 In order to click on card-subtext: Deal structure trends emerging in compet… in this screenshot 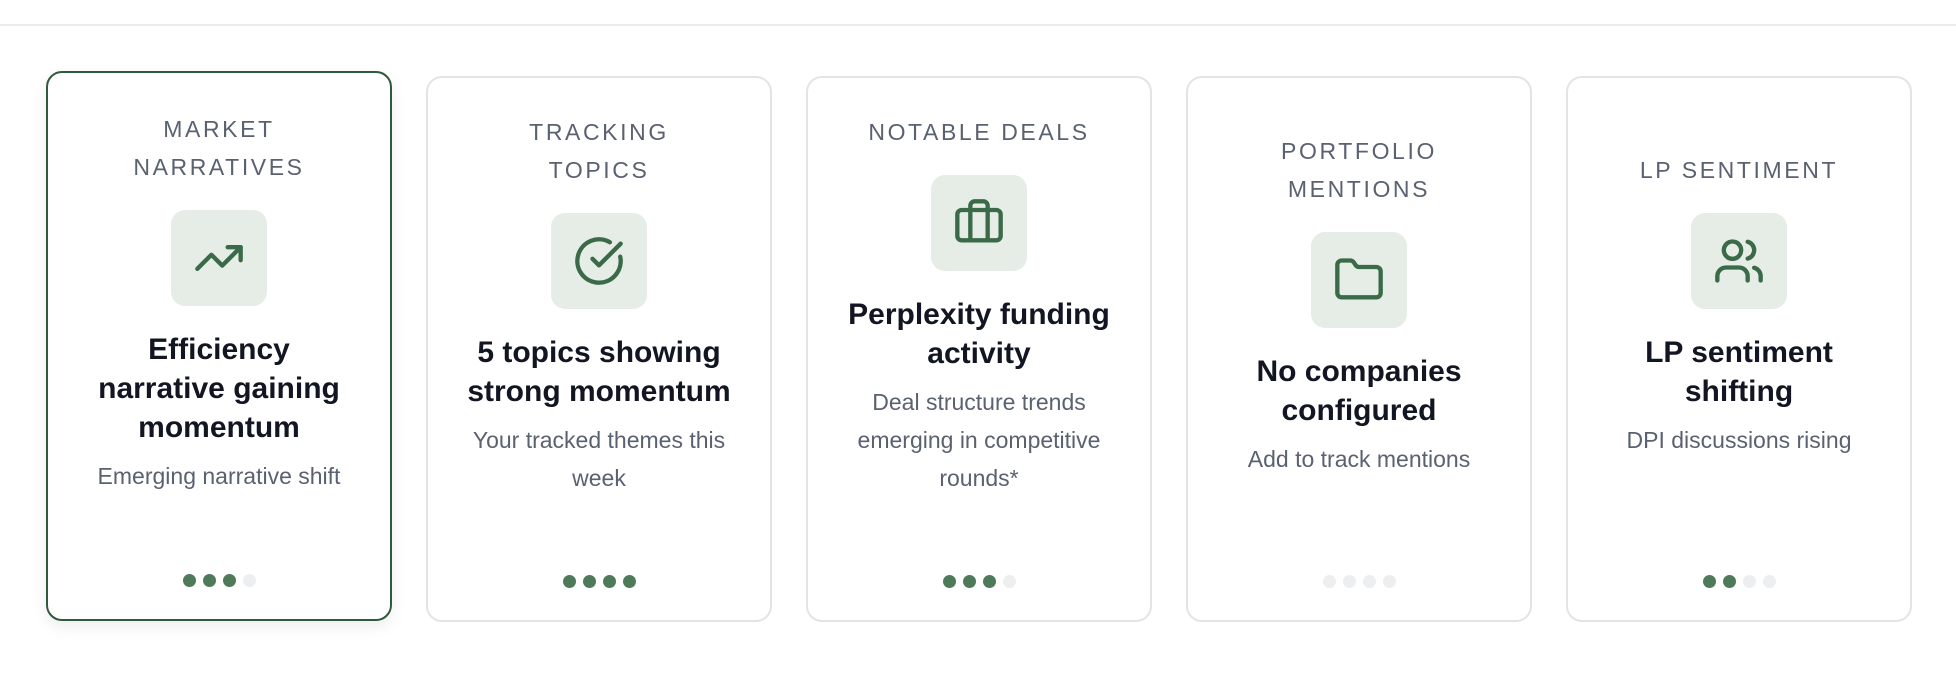, I will do `click(979, 440)`.